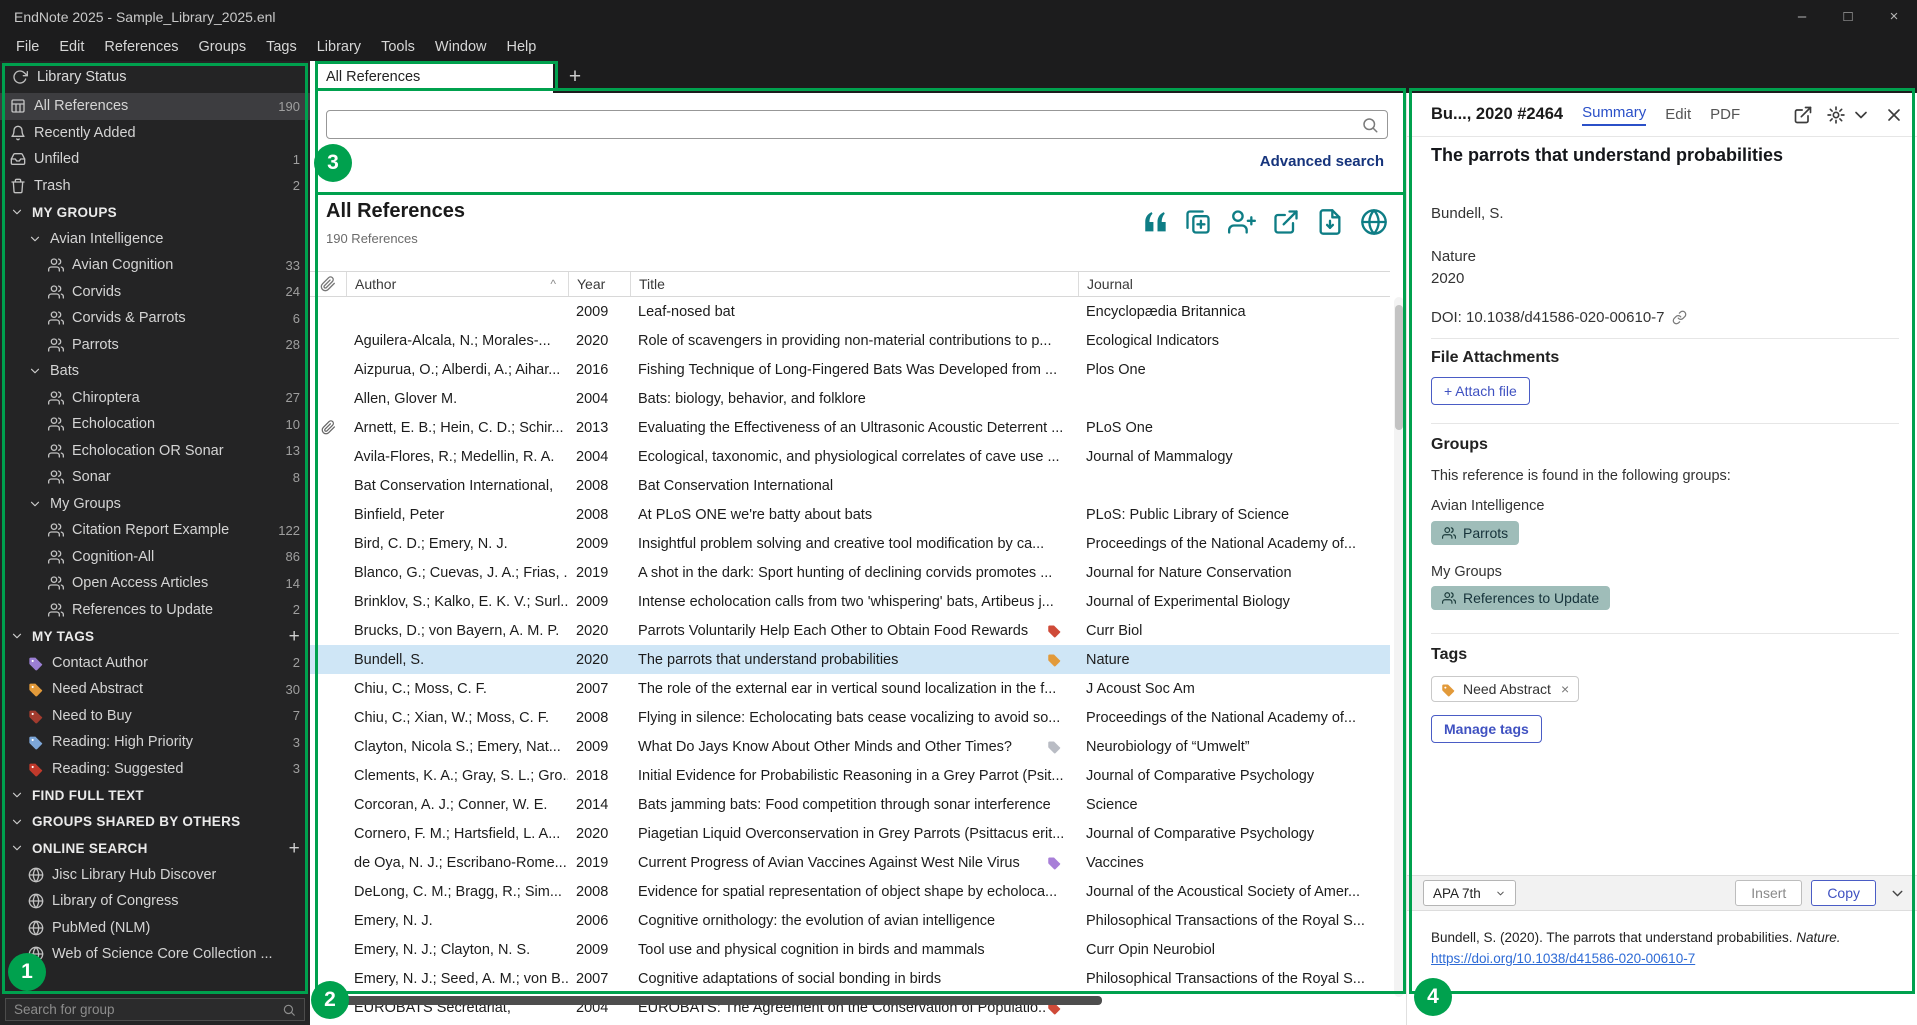  Describe the element at coordinates (223, 47) in the screenshot. I see `menu-groups: Groups` at that location.